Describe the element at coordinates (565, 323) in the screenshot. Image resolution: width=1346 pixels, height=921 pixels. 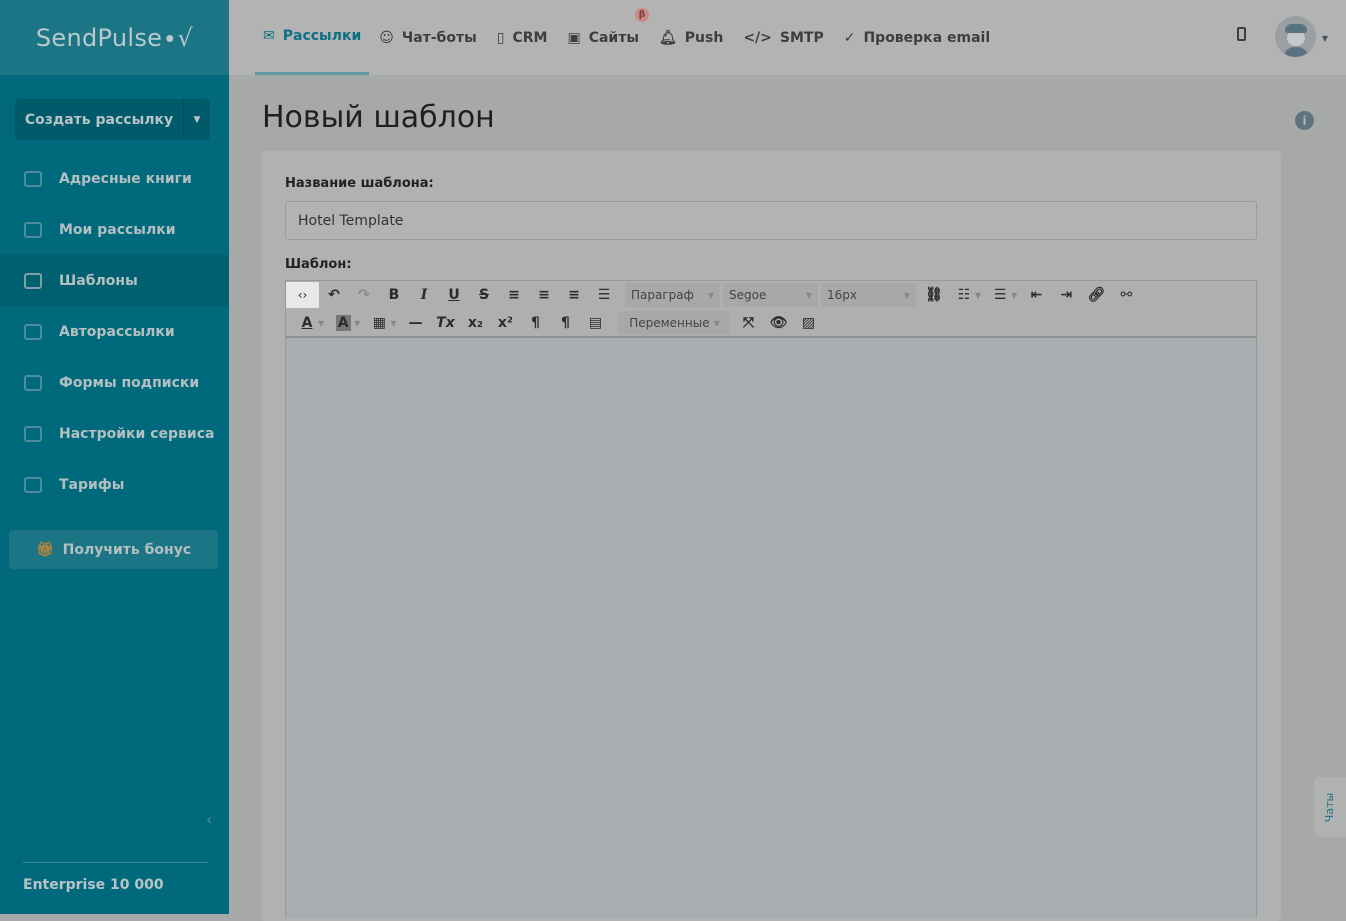
I see `paragraph-mark-icon: ¶` at that location.